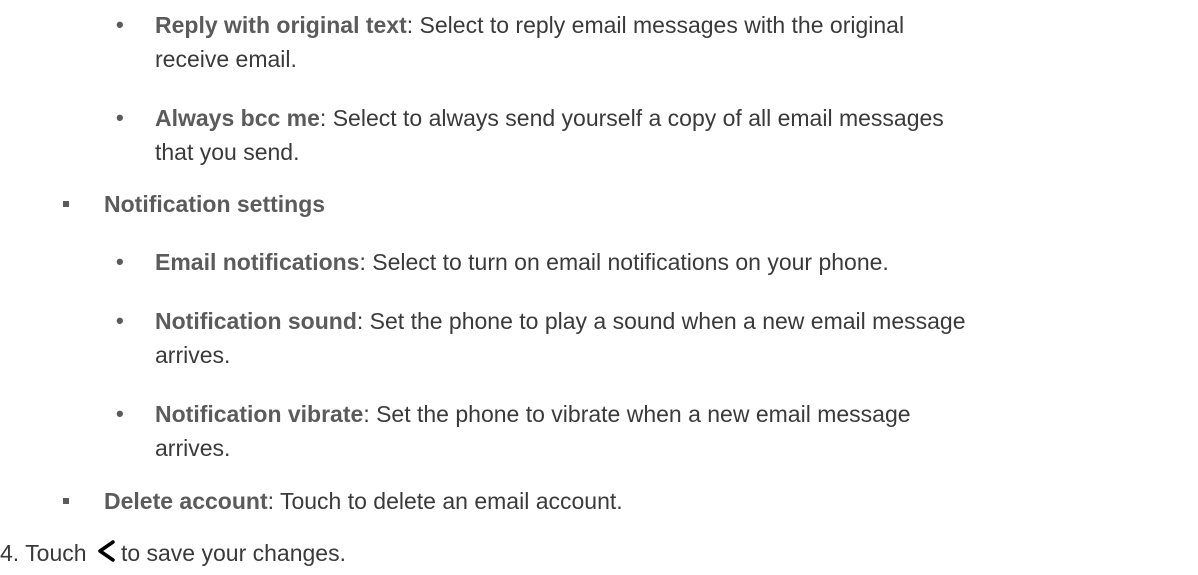 The width and height of the screenshot is (1198, 575). Describe the element at coordinates (56, 553) in the screenshot. I see `step-pre: Touch` at that location.